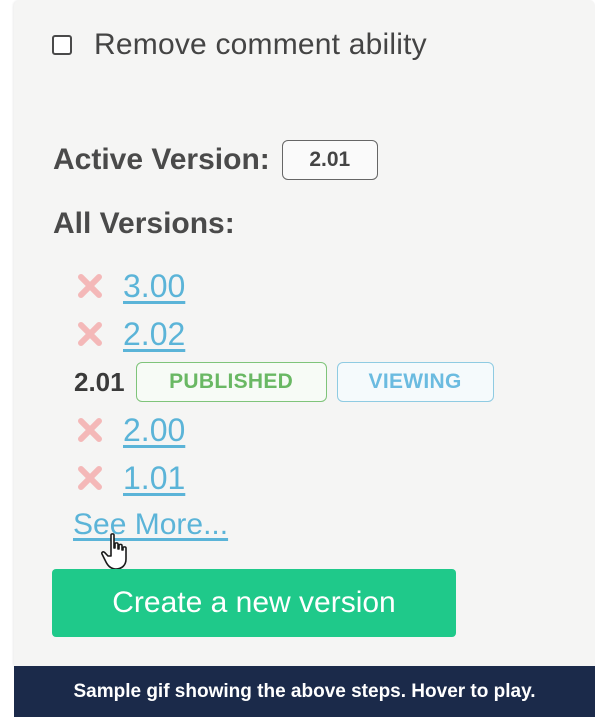  I want to click on version-link-2-00: 2.00, so click(154, 430).